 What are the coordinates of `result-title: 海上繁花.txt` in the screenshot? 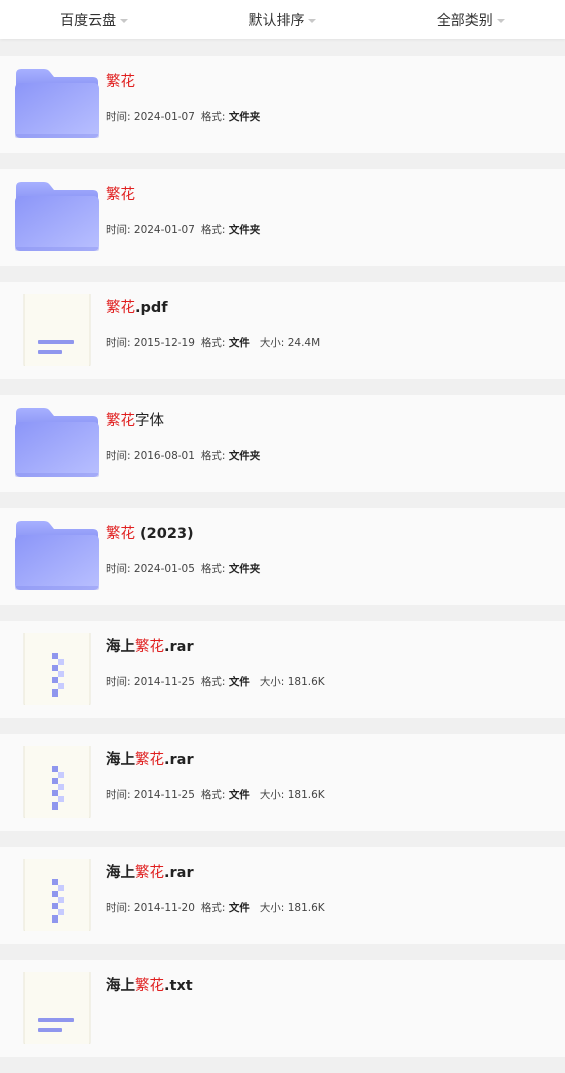 It's located at (149, 984).